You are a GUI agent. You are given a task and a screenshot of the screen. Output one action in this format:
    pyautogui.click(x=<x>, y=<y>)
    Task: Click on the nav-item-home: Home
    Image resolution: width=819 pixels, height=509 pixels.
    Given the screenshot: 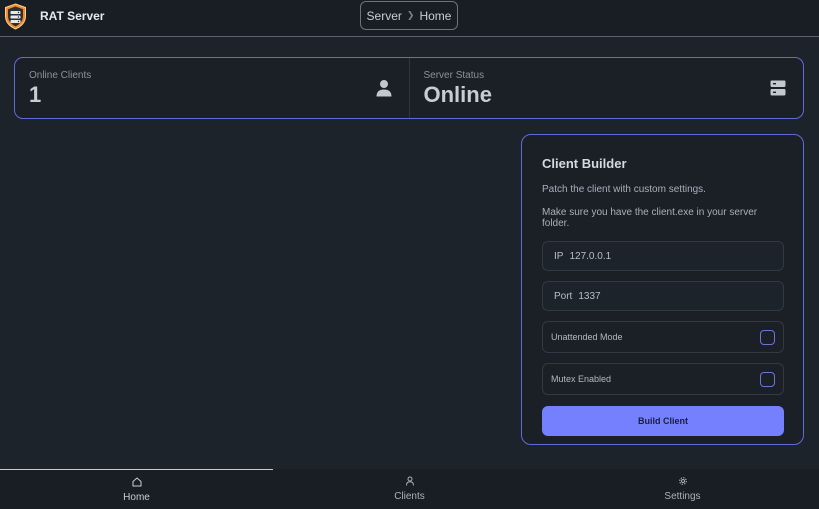 What is the action you would take?
    pyautogui.click(x=136, y=489)
    